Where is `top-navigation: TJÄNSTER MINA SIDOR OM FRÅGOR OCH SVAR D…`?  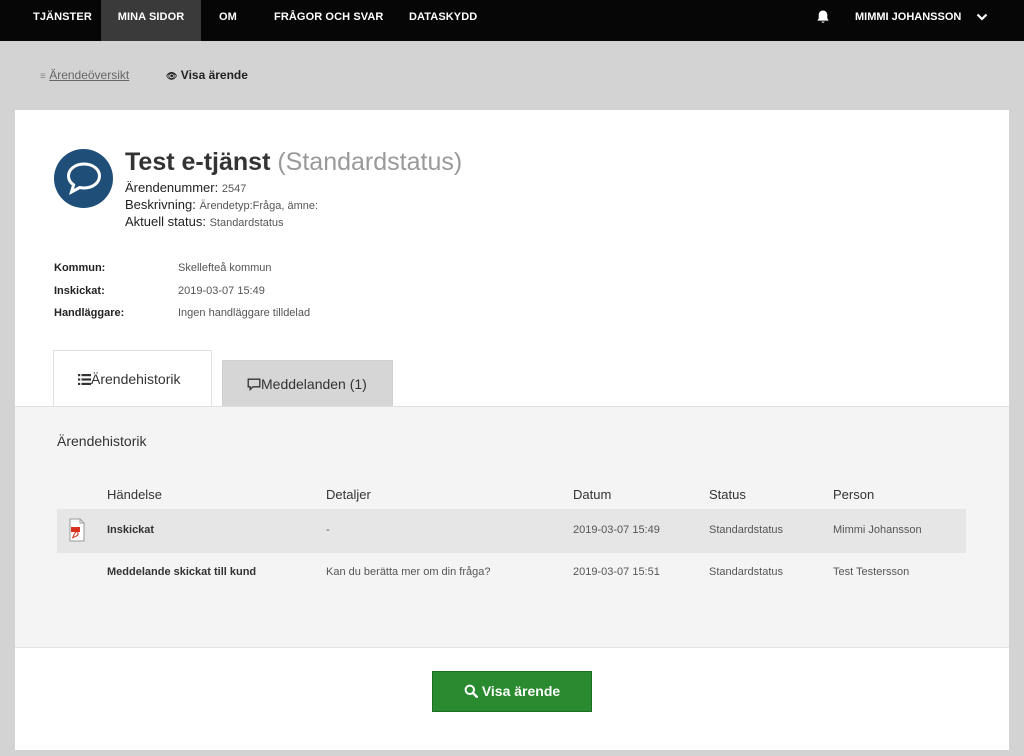
top-navigation: TJÄNSTER MINA SIDOR OM FRÅGOR OCH SVAR D… is located at coordinates (512, 20).